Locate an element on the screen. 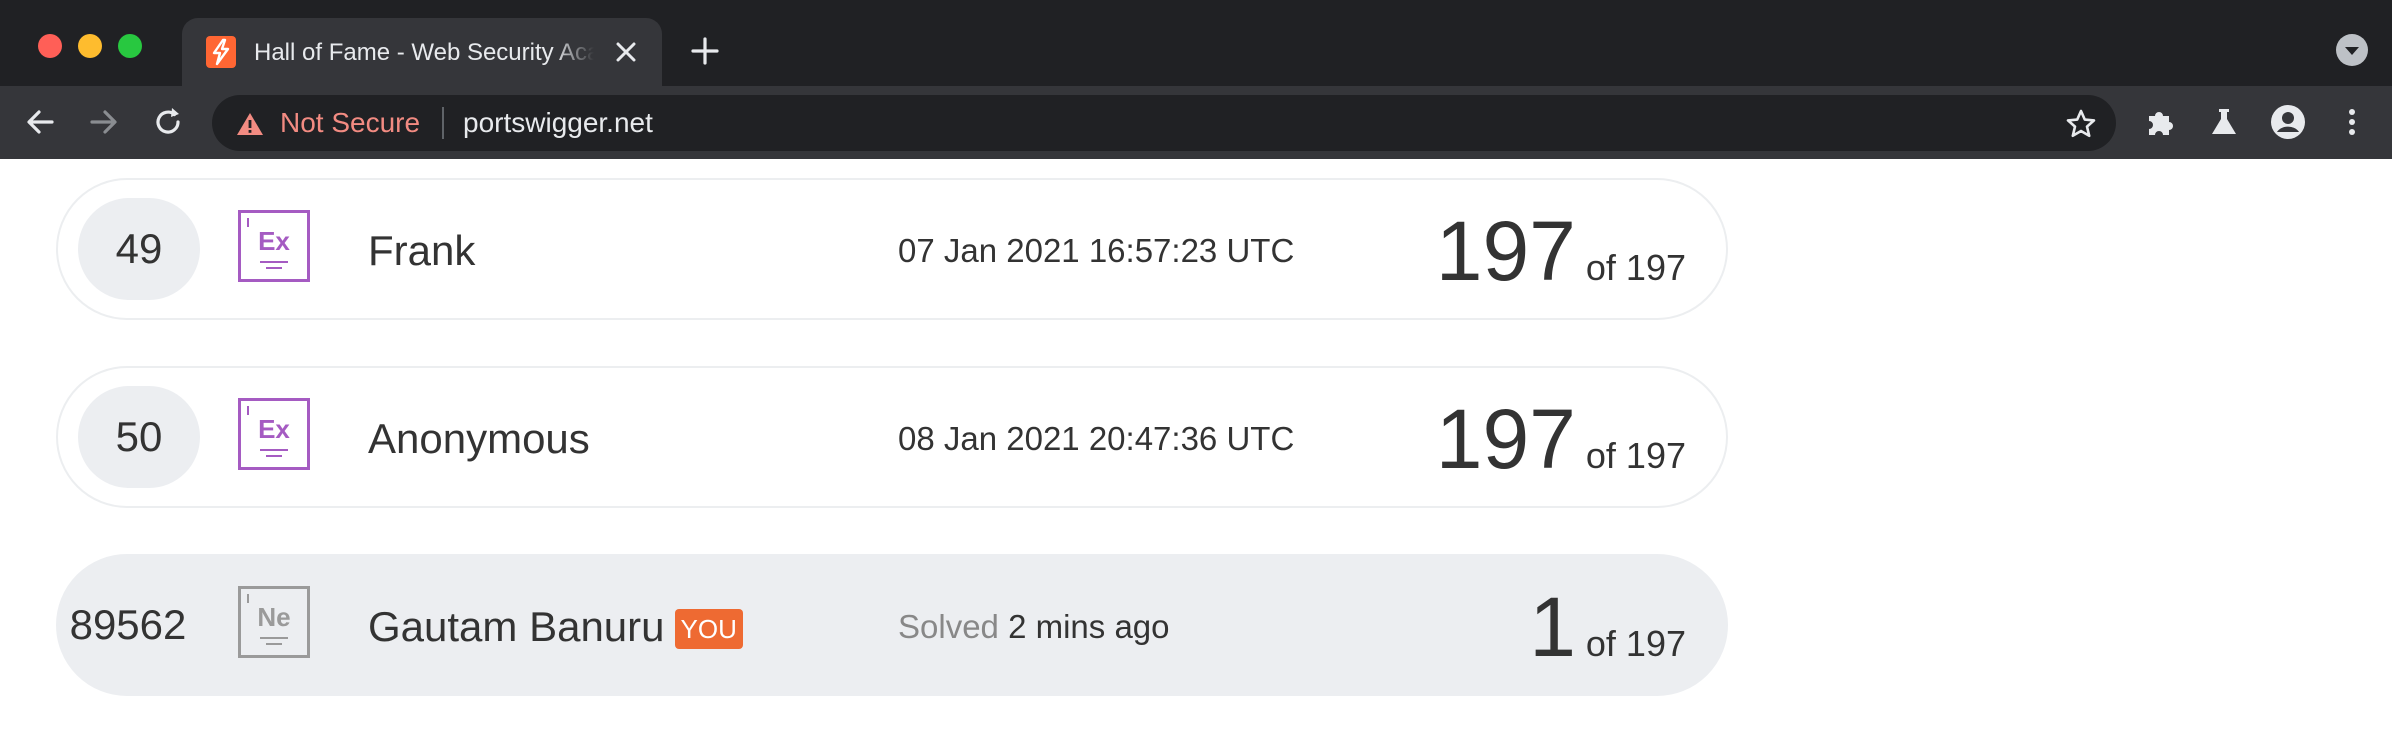 The image size is (2392, 736). close-window-button is located at coordinates (50, 46).